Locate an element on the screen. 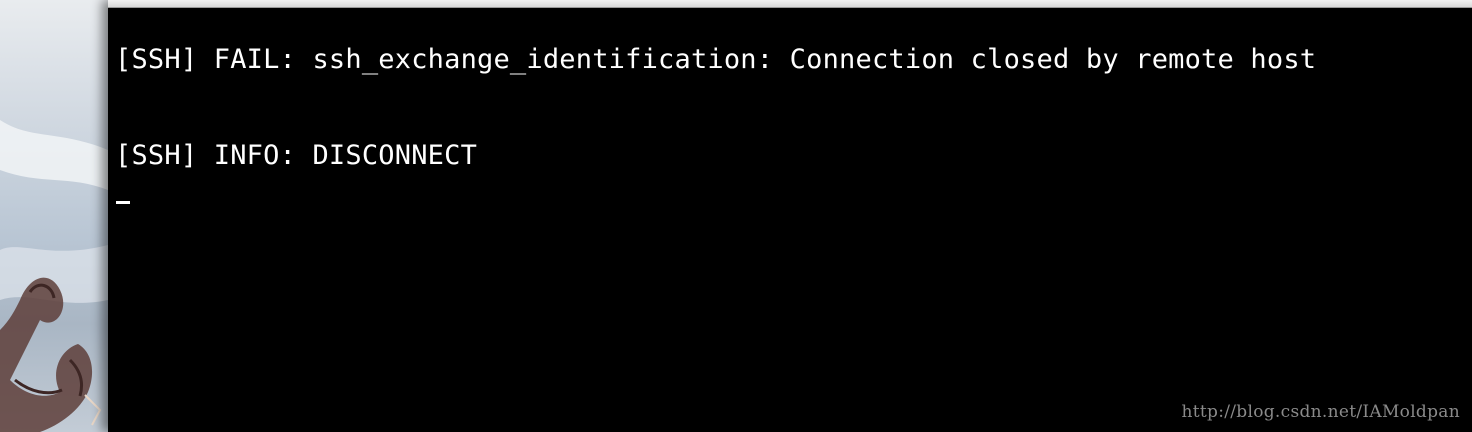 The image size is (1472, 432). wallpaper-artwork is located at coordinates (54, 276).